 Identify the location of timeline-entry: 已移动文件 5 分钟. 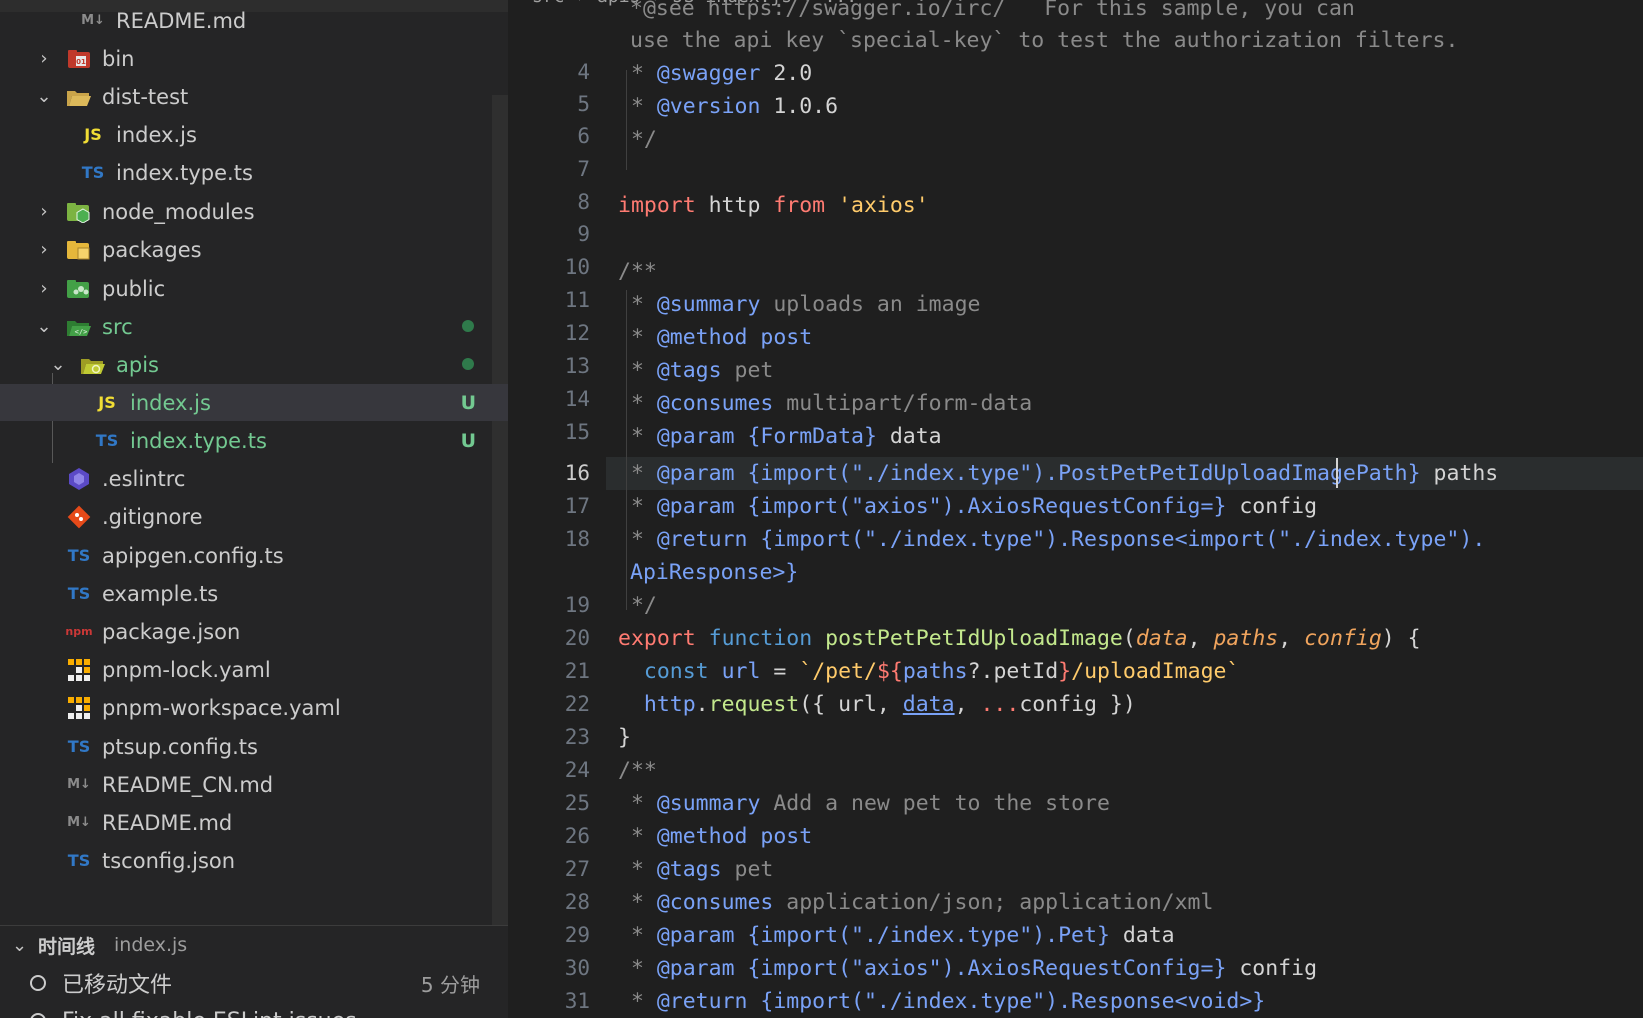
(254, 983).